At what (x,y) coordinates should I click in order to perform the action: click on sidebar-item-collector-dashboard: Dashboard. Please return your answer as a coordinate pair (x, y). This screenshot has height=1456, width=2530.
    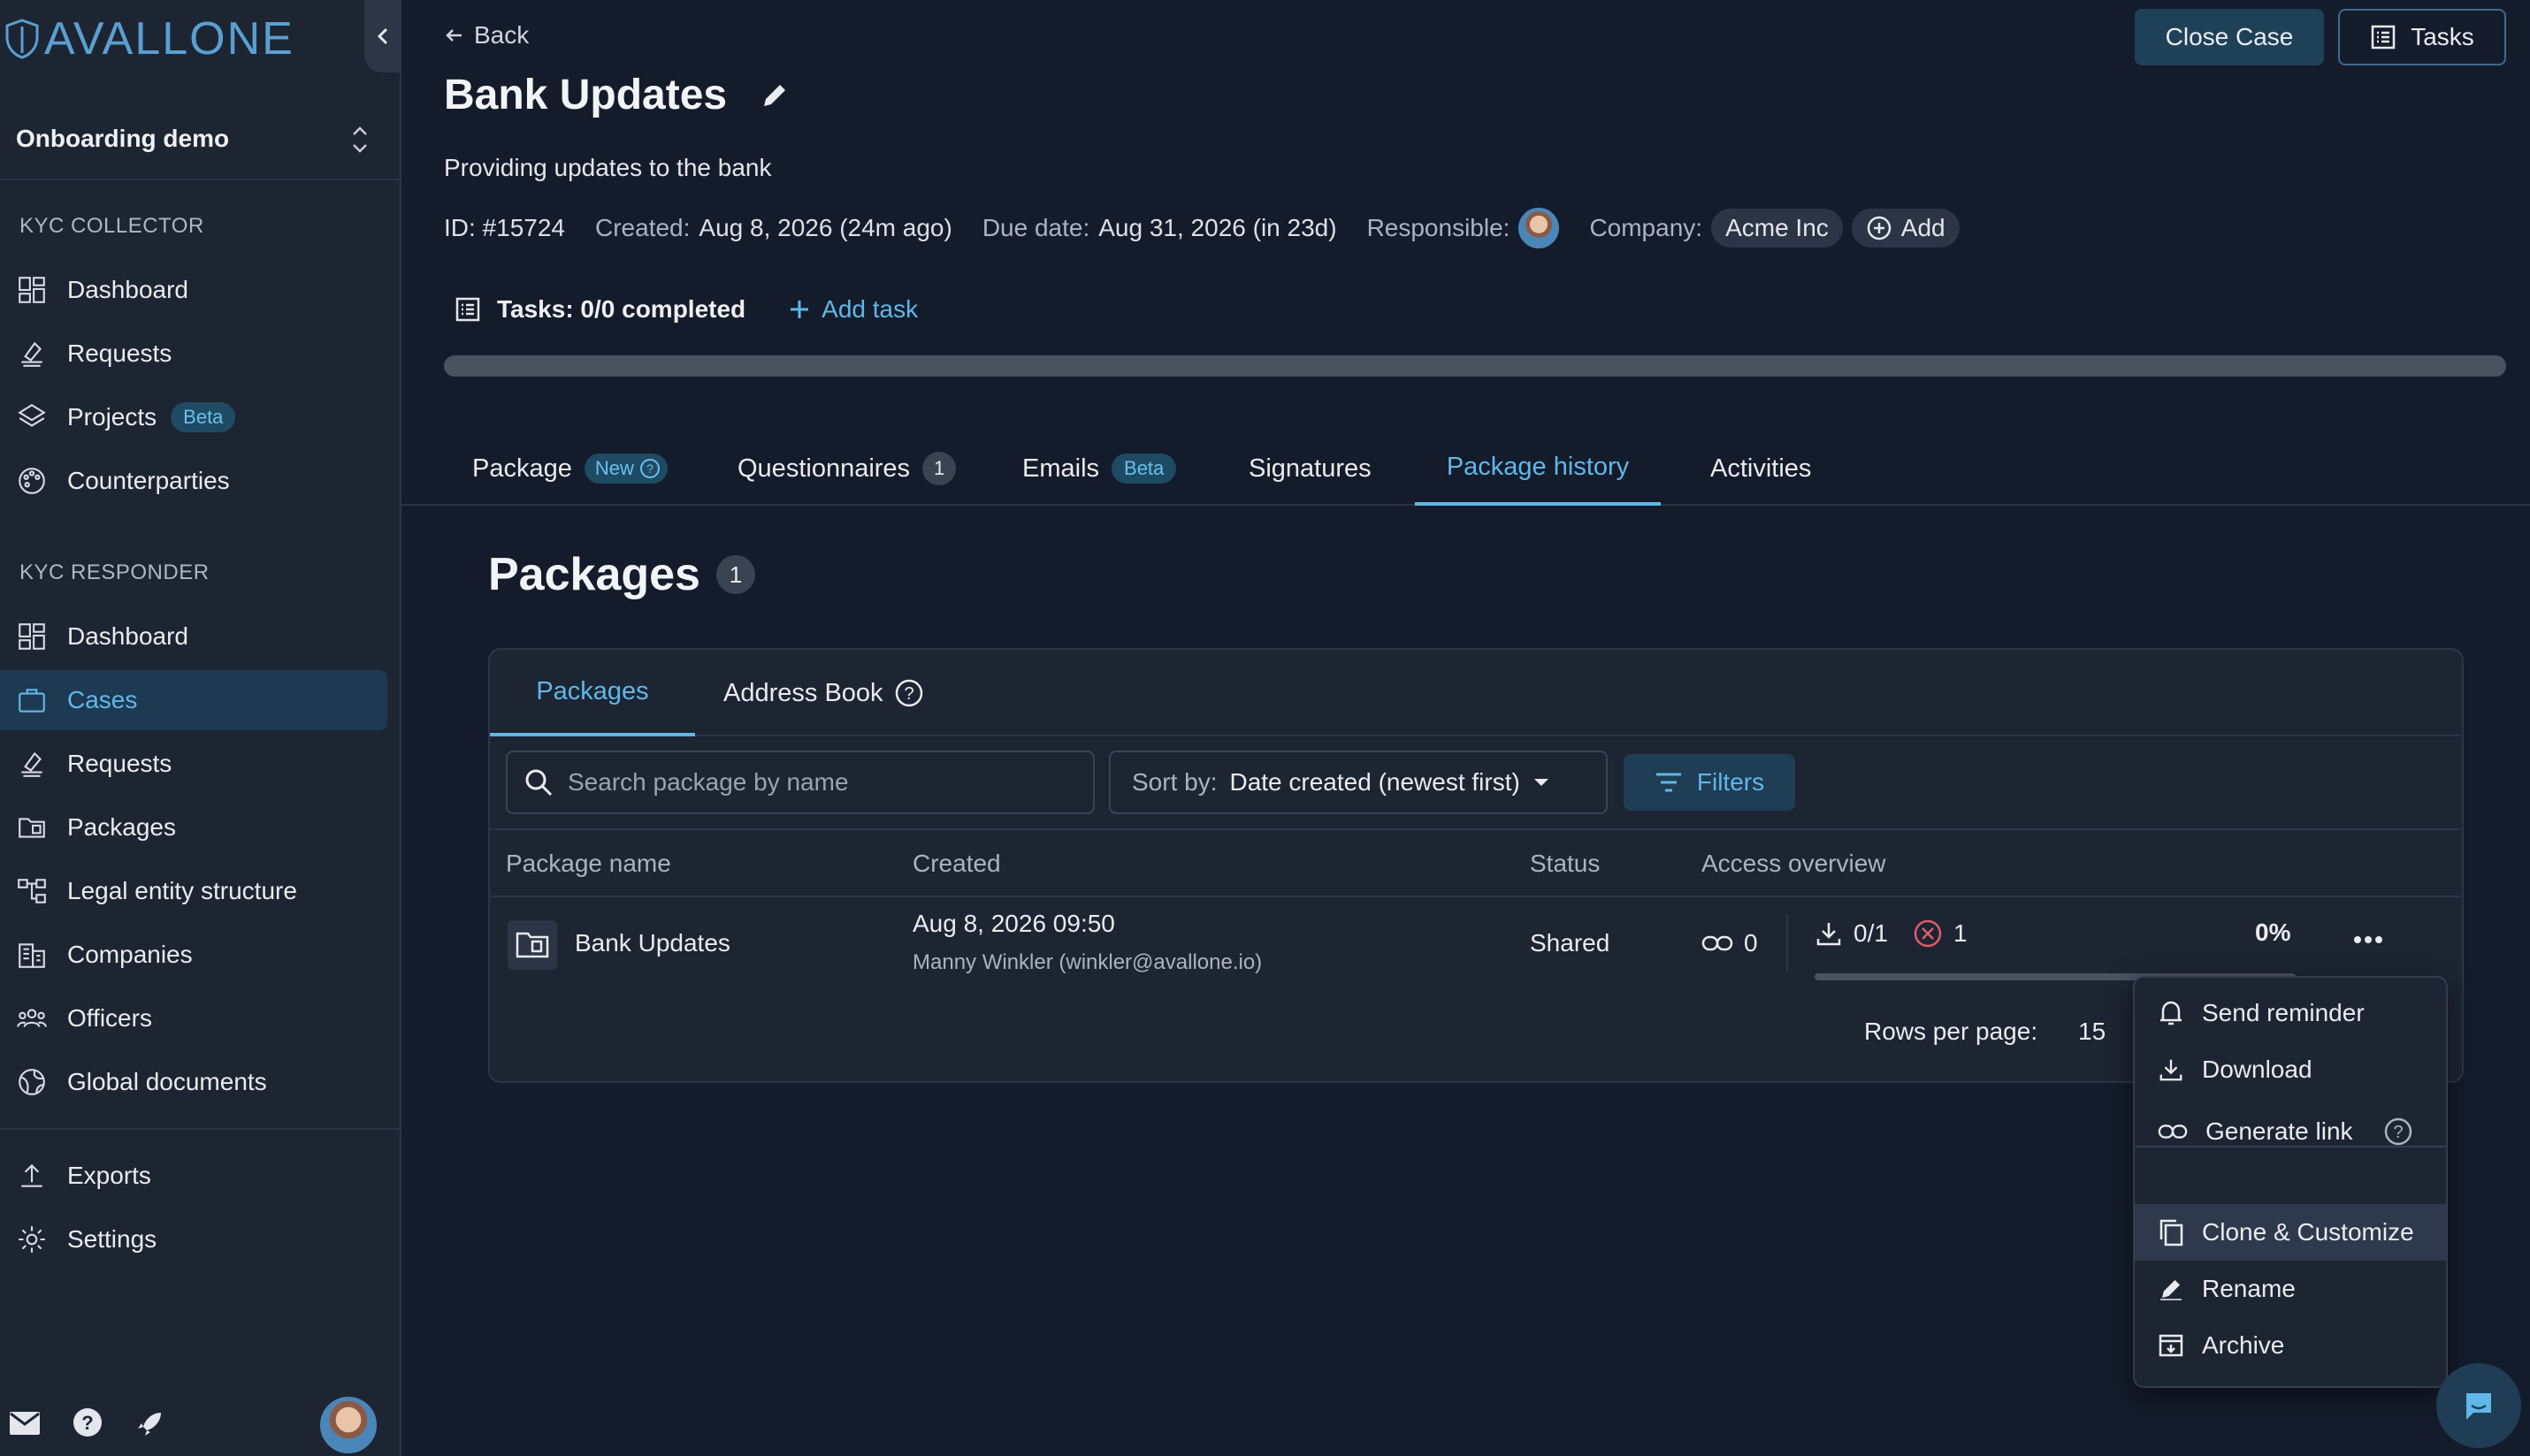
    Looking at the image, I should click on (193, 290).